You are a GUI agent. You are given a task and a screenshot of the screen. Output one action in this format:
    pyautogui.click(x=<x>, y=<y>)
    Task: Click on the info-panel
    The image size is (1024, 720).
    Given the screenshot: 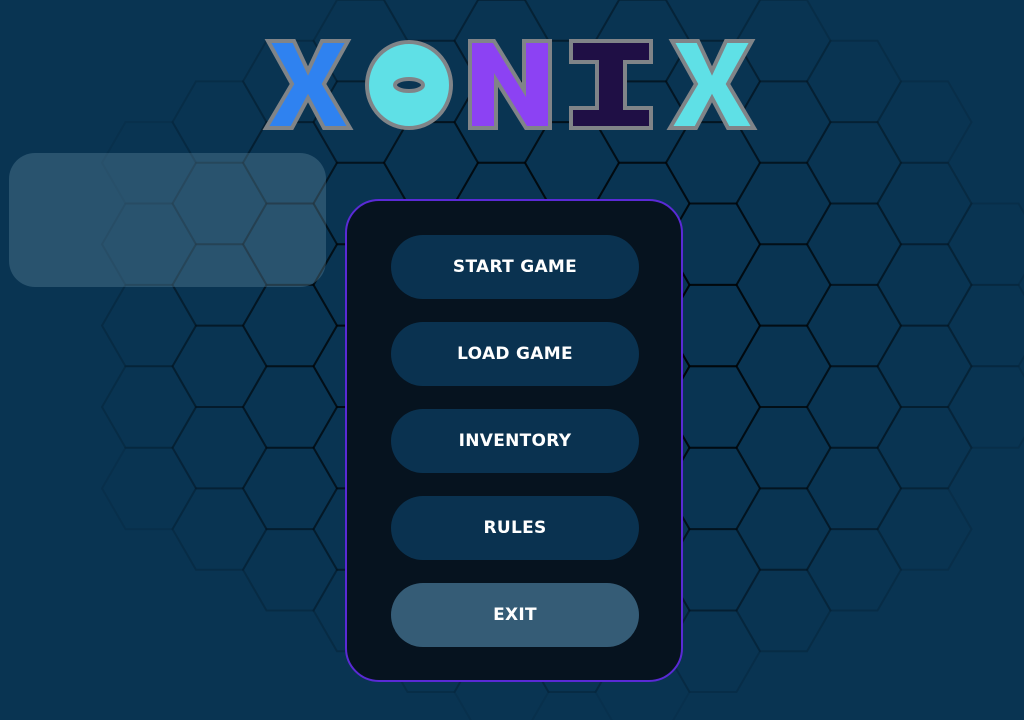 What is the action you would take?
    pyautogui.click(x=167, y=220)
    